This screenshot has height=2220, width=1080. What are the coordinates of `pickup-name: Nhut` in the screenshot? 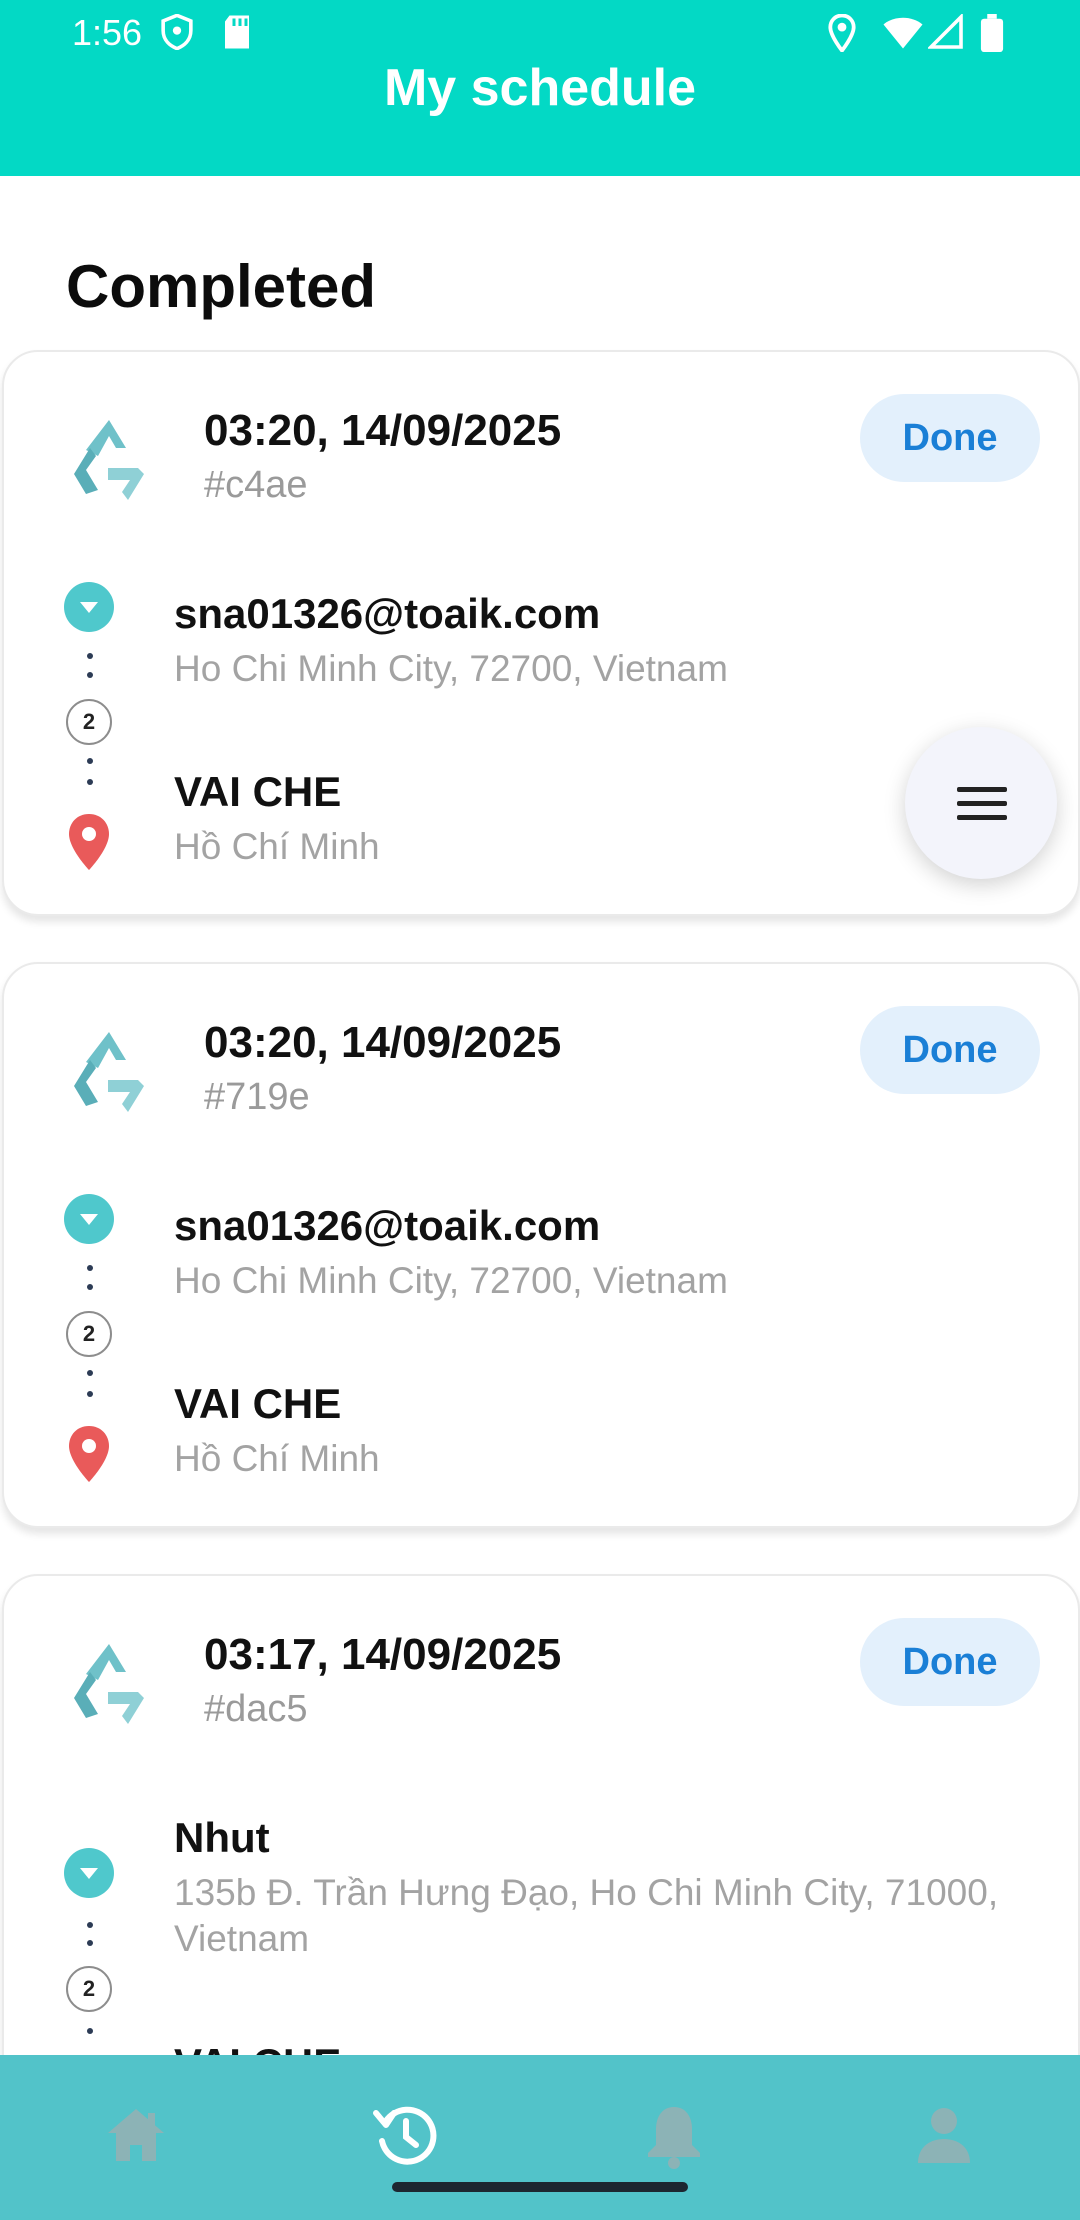 It's located at (222, 1837).